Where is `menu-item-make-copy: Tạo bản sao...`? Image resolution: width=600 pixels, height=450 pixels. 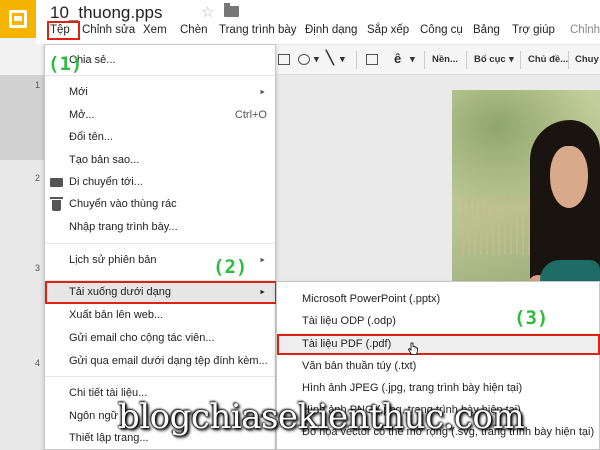 menu-item-make-copy: Tạo bản sao... is located at coordinates (104, 160).